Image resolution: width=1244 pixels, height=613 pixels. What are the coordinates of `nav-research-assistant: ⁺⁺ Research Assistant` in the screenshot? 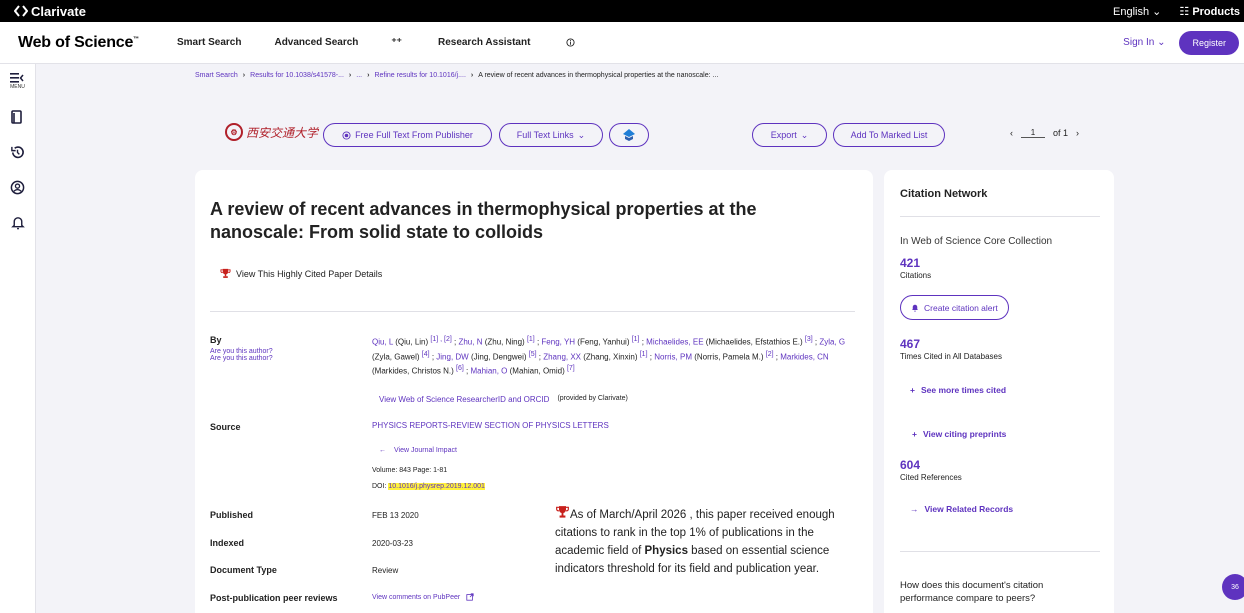 It's located at (483, 42).